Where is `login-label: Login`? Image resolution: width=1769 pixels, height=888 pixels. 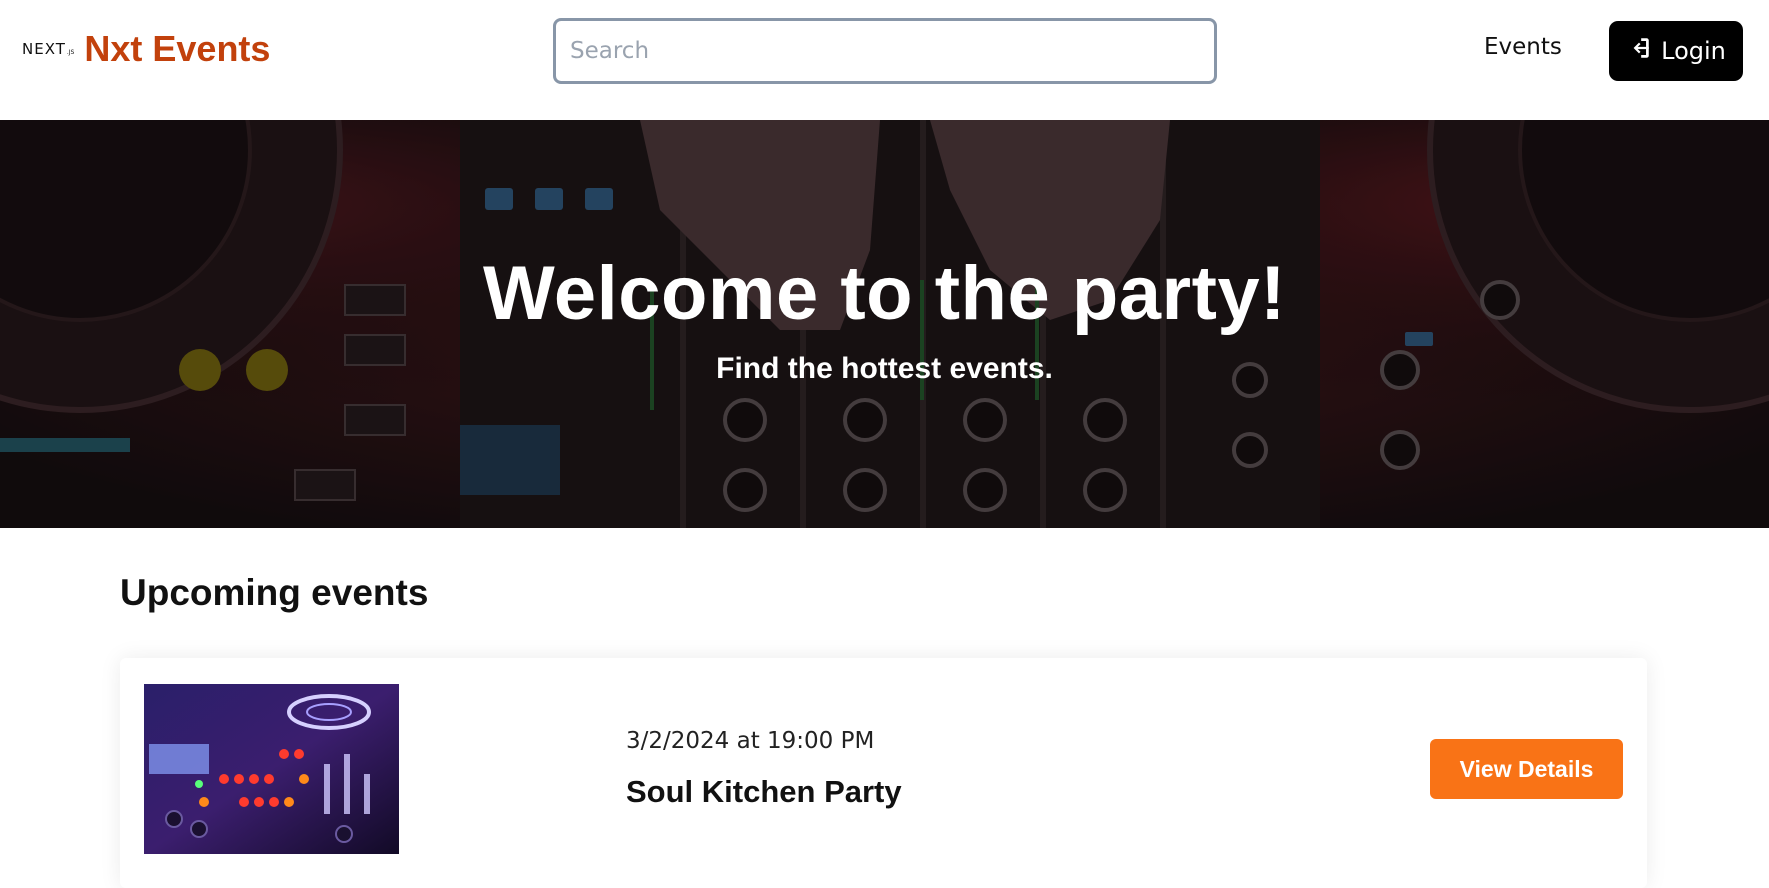
login-label: Login is located at coordinates (1693, 51).